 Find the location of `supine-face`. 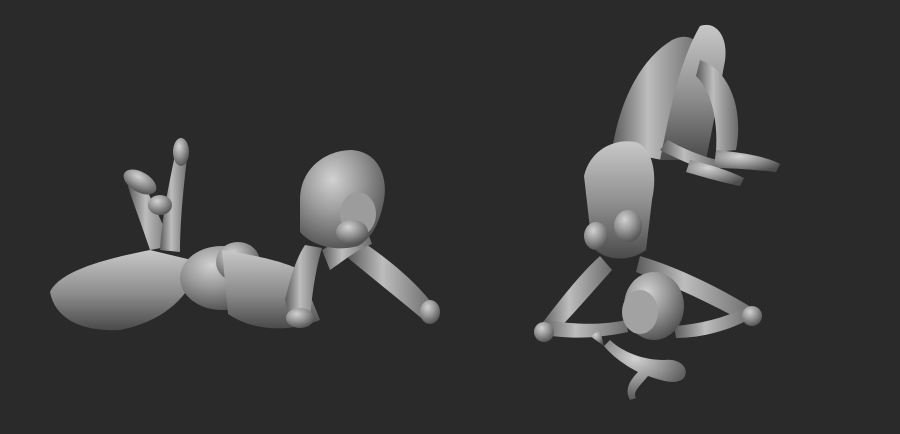

supine-face is located at coordinates (640, 312).